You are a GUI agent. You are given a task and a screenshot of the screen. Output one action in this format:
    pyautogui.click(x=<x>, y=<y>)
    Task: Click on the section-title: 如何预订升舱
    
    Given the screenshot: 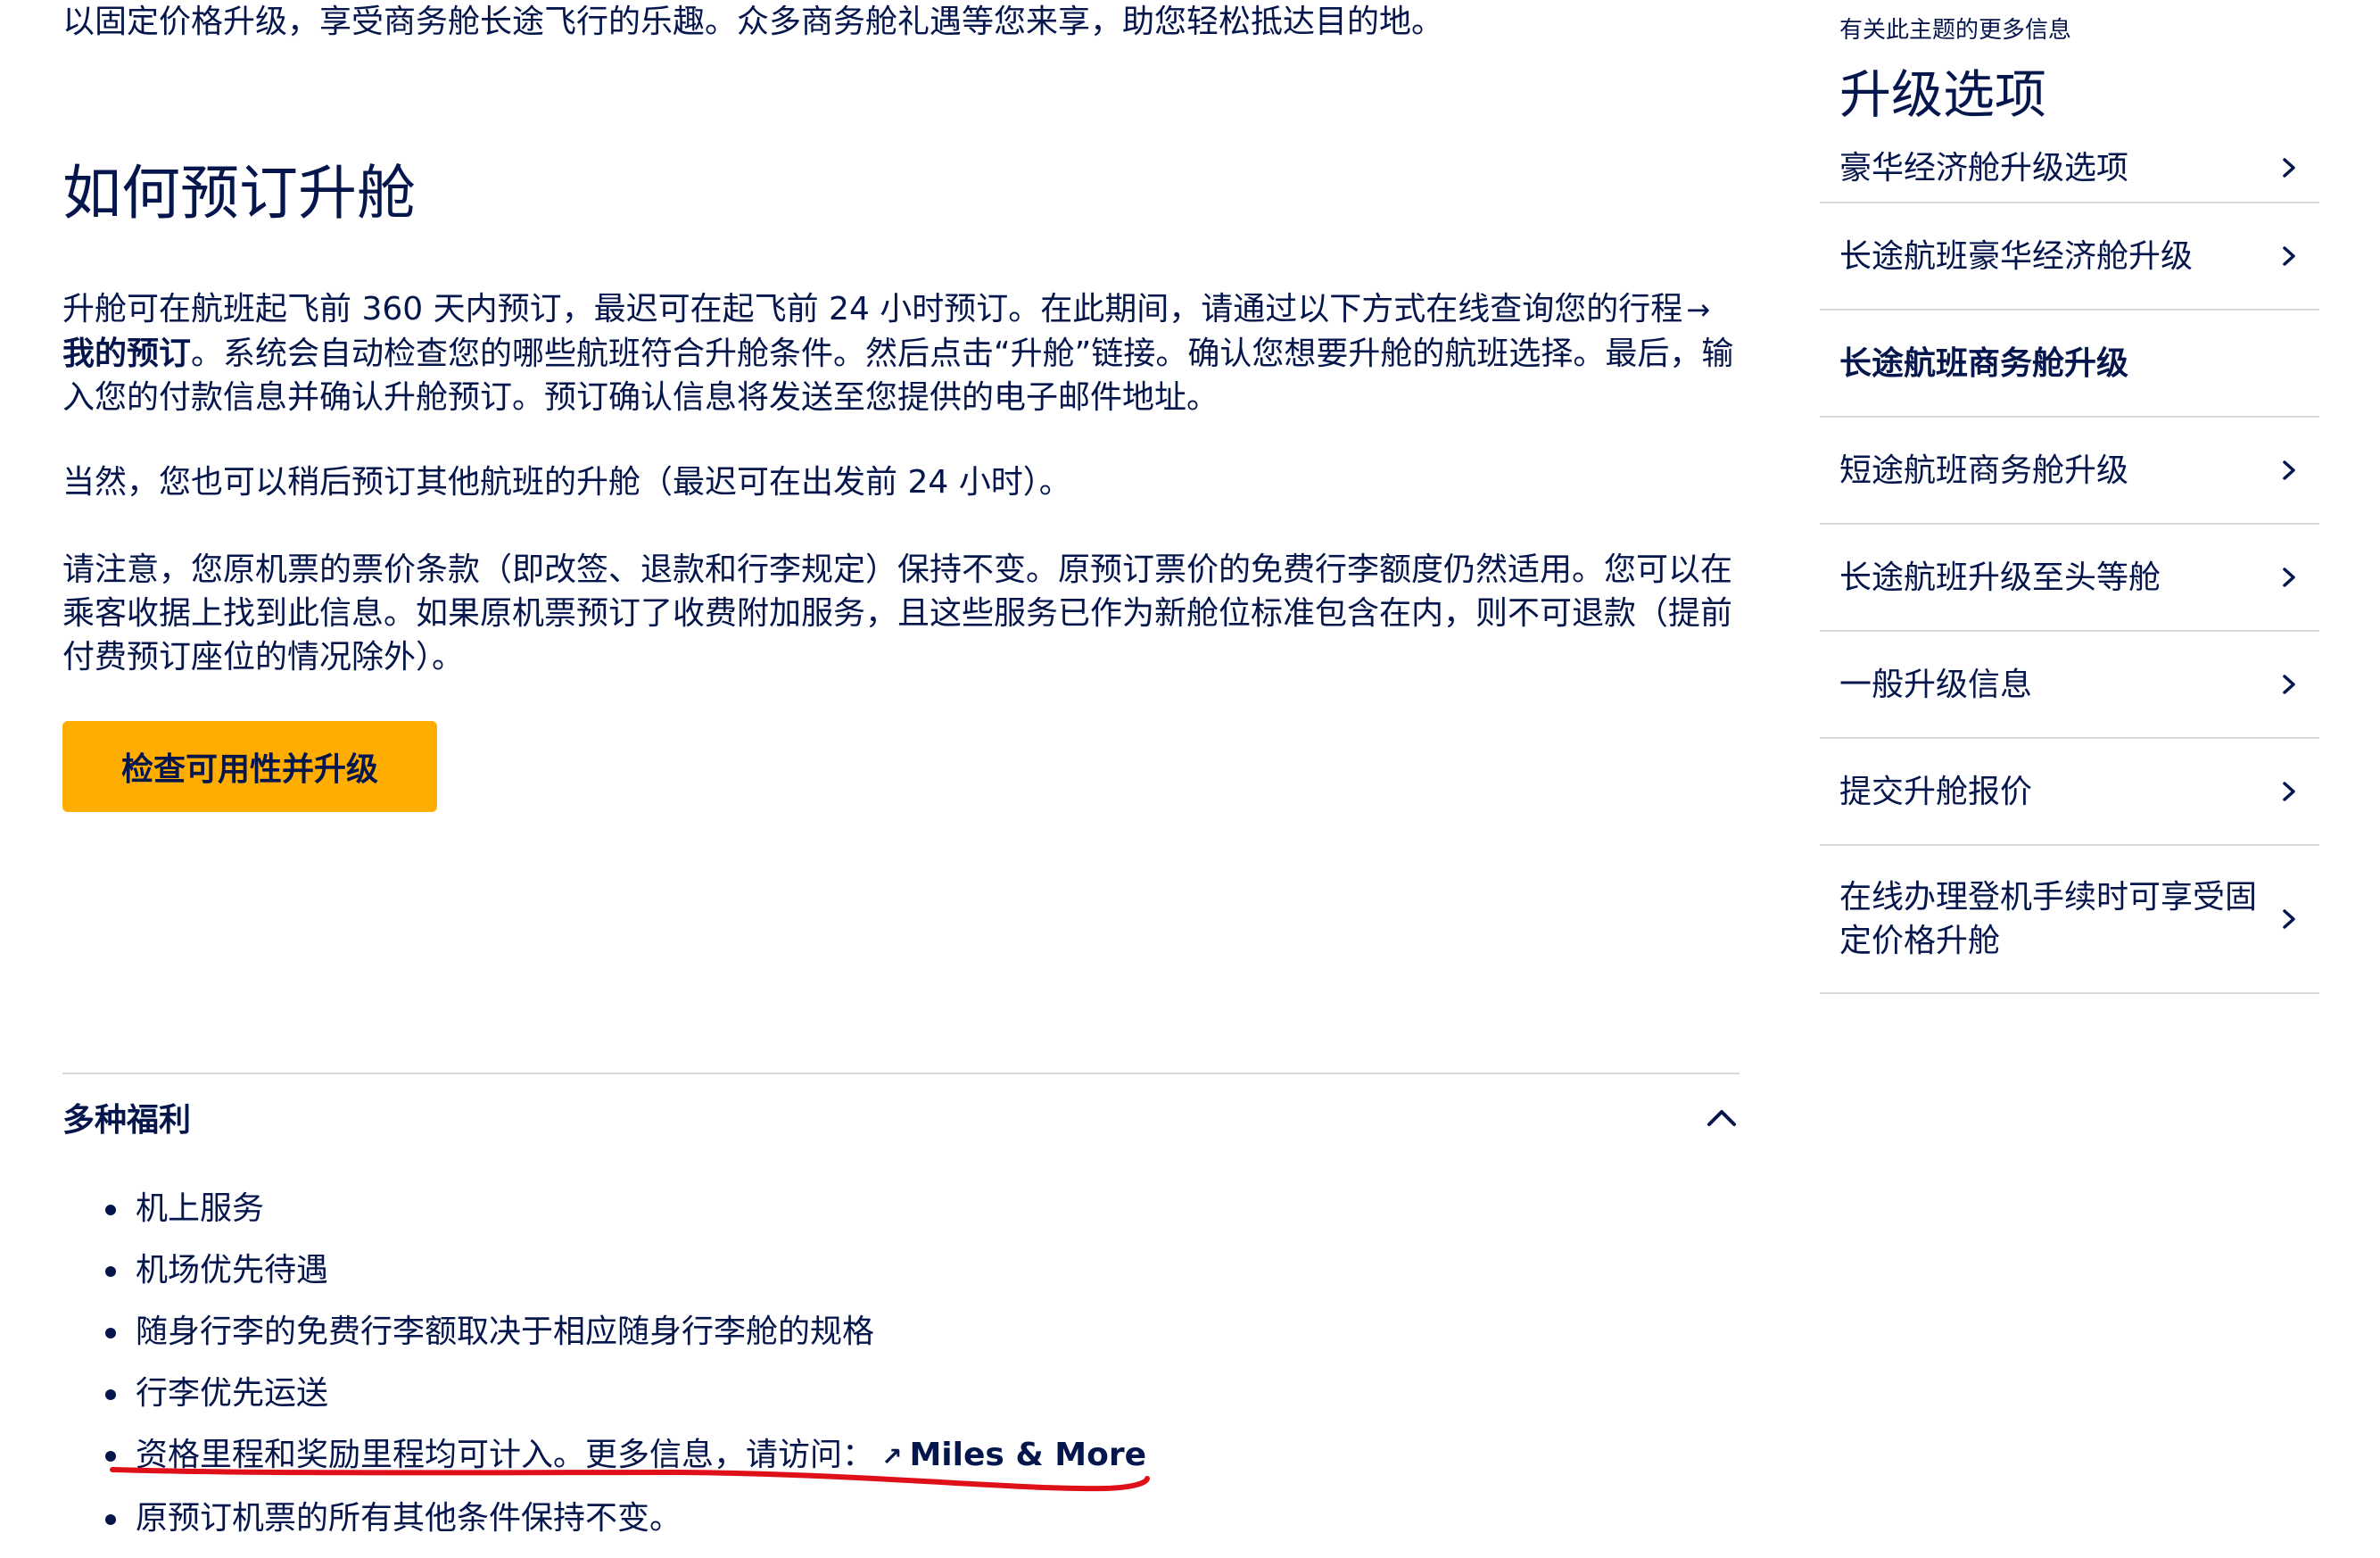 What is the action you would take?
    pyautogui.click(x=239, y=193)
    